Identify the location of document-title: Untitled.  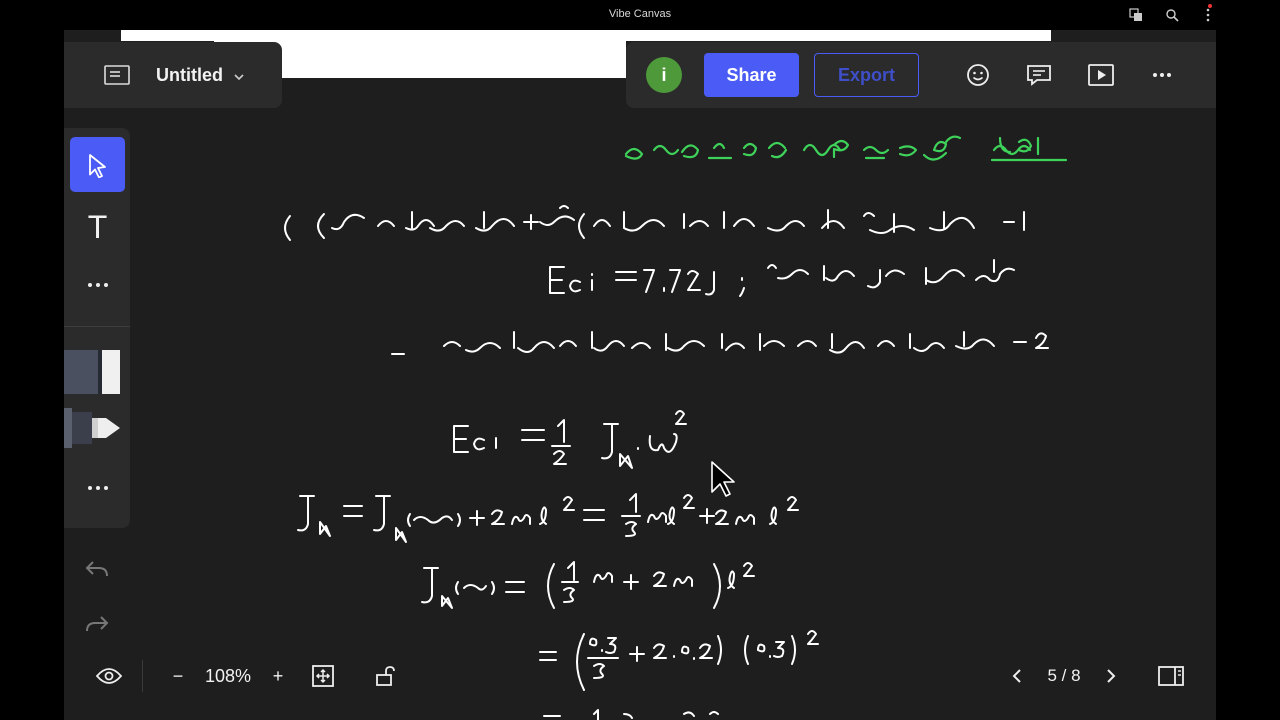
(189, 75).